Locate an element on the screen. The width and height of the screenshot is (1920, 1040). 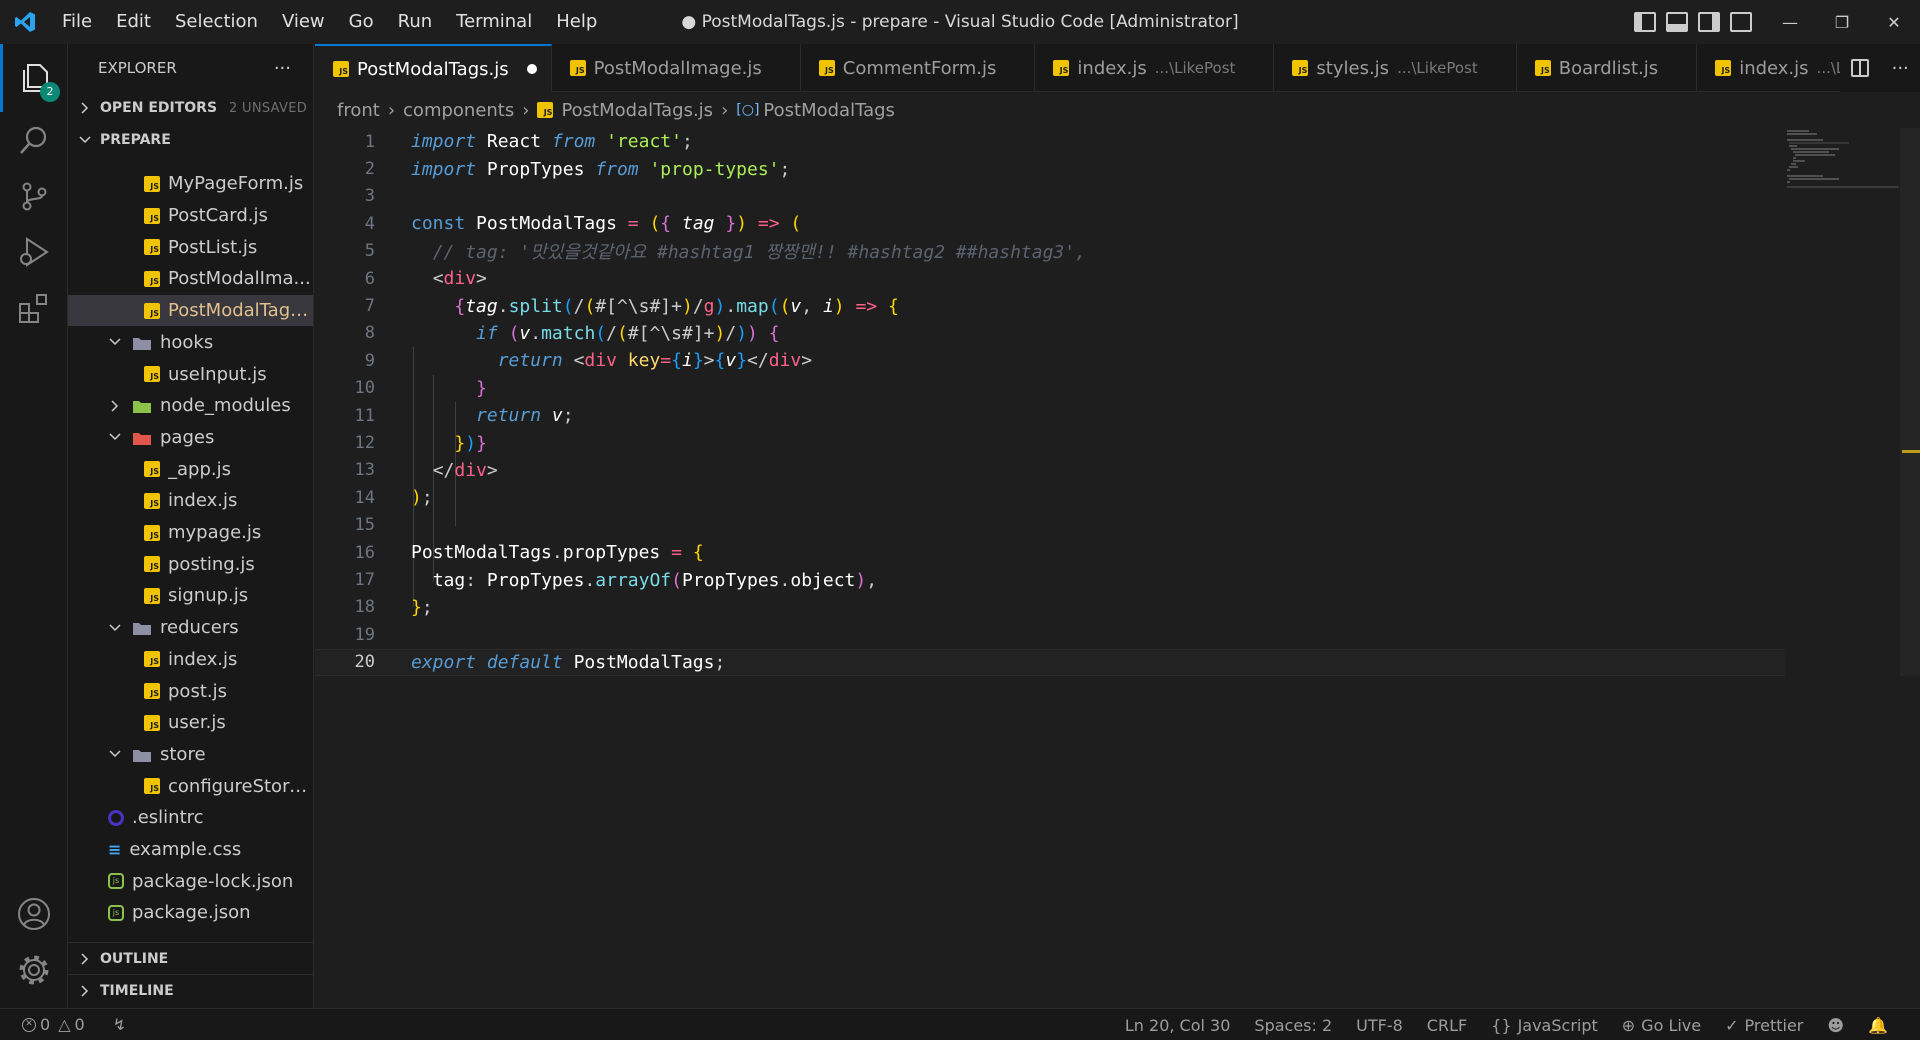
editor-tab: JS PostModalTags.js is located at coordinates (433, 68).